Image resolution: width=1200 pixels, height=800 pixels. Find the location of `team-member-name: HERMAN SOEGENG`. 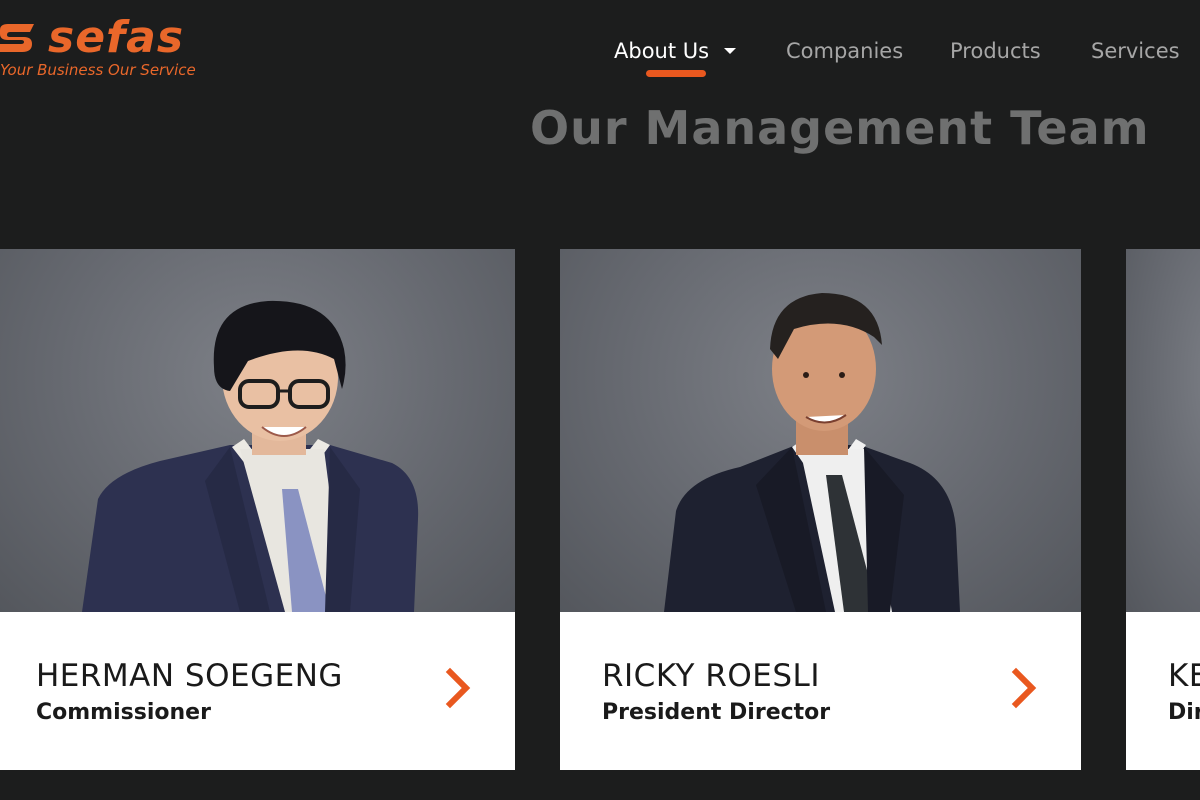

team-member-name: HERMAN SOEGENG is located at coordinates (189, 676).